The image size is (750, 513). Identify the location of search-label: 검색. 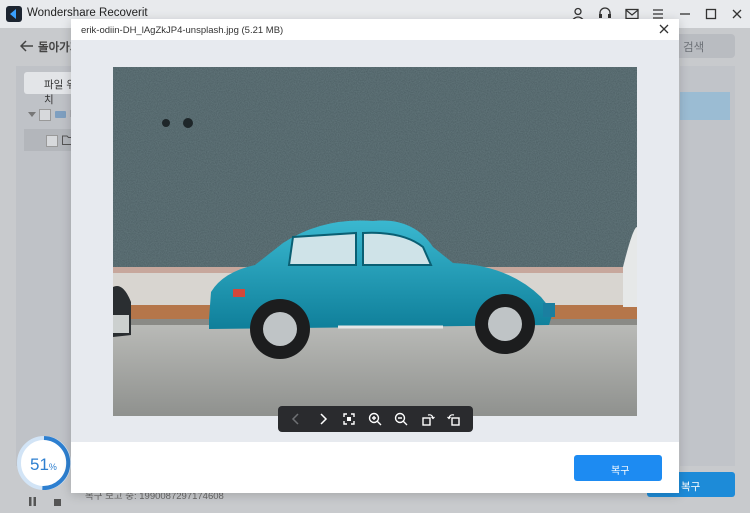
(694, 48).